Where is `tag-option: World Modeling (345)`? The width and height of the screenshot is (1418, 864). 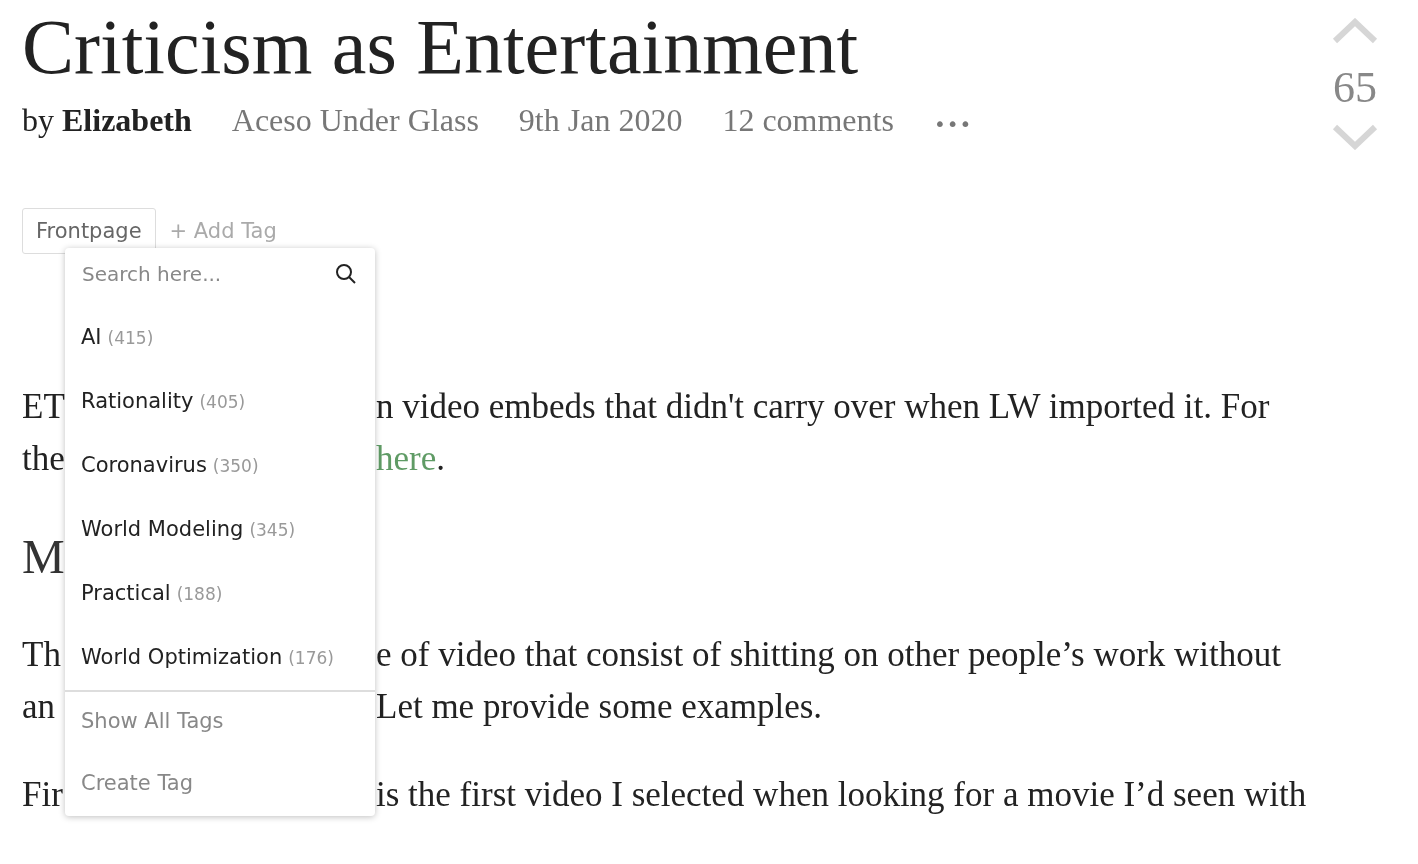 tag-option: World Modeling (345) is located at coordinates (220, 530).